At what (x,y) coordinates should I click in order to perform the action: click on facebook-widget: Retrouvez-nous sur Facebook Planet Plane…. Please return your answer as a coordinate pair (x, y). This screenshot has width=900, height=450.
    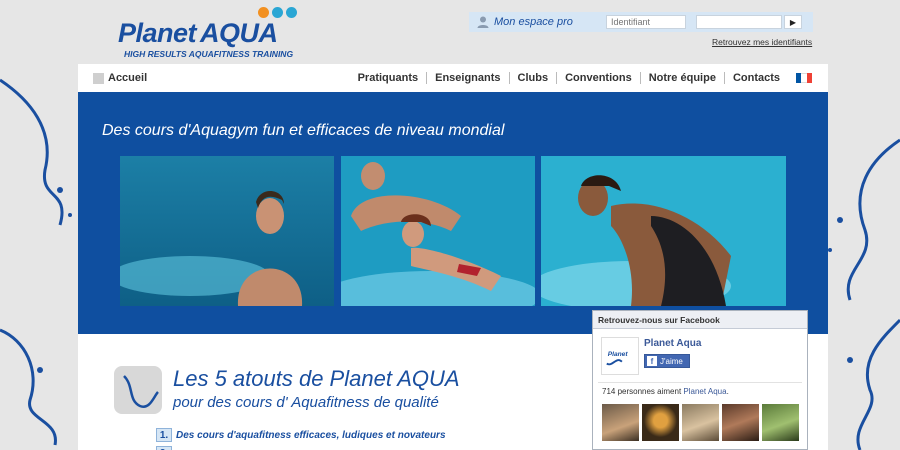
    Looking at the image, I should click on (700, 380).